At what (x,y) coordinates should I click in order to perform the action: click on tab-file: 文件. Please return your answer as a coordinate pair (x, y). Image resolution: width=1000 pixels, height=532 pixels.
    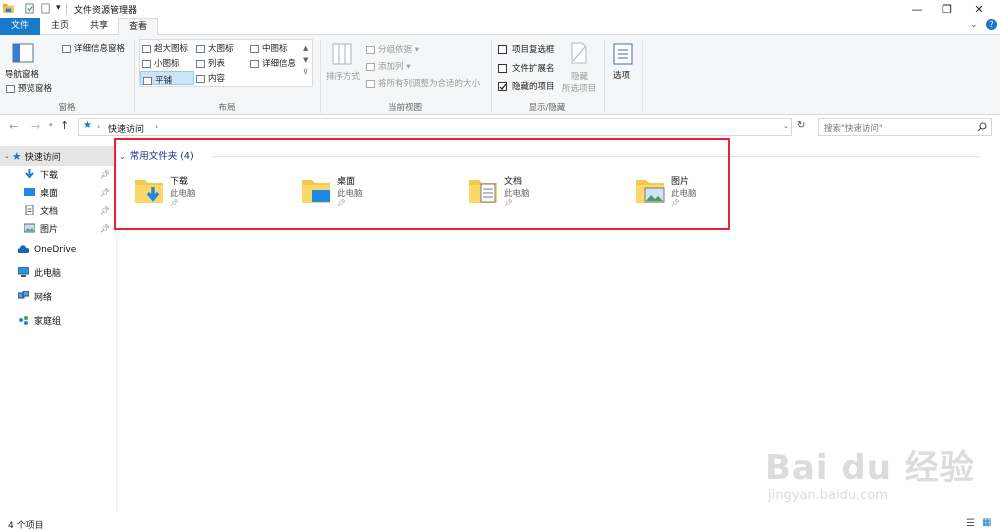
    Looking at the image, I should click on (20, 26).